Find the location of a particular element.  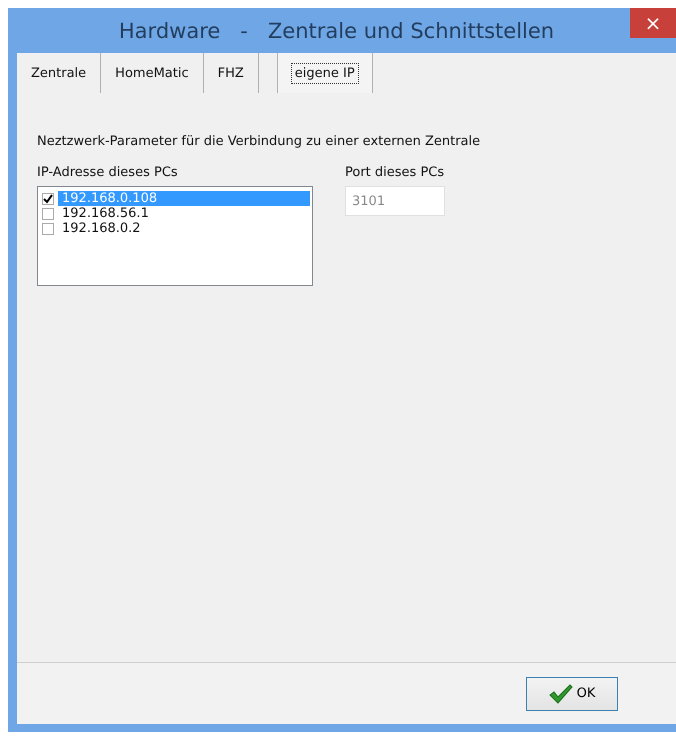

ip-address-item: 192.168.0.2 is located at coordinates (184, 228).